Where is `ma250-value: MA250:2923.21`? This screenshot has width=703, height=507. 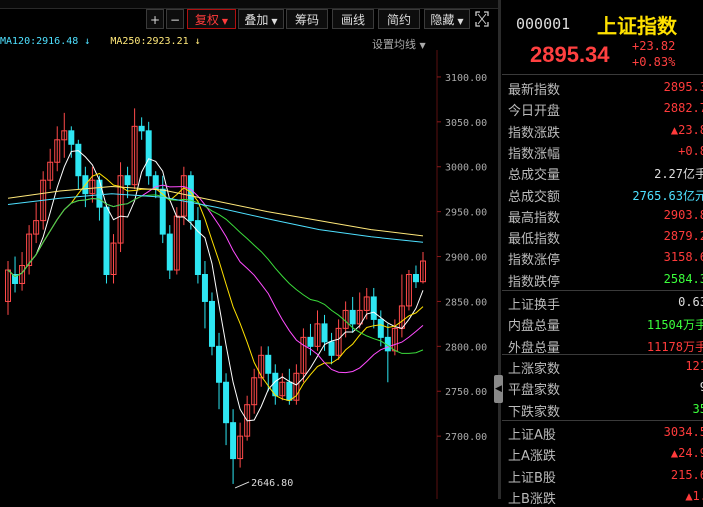 ma250-value: MA250:2923.21 is located at coordinates (149, 41).